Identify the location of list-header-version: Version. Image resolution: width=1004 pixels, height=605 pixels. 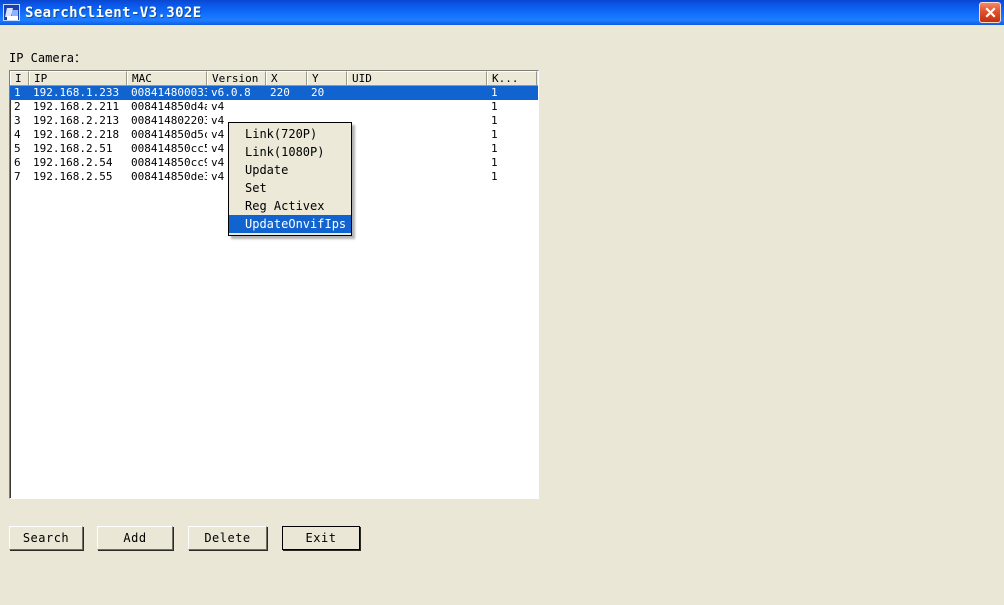
(236, 78).